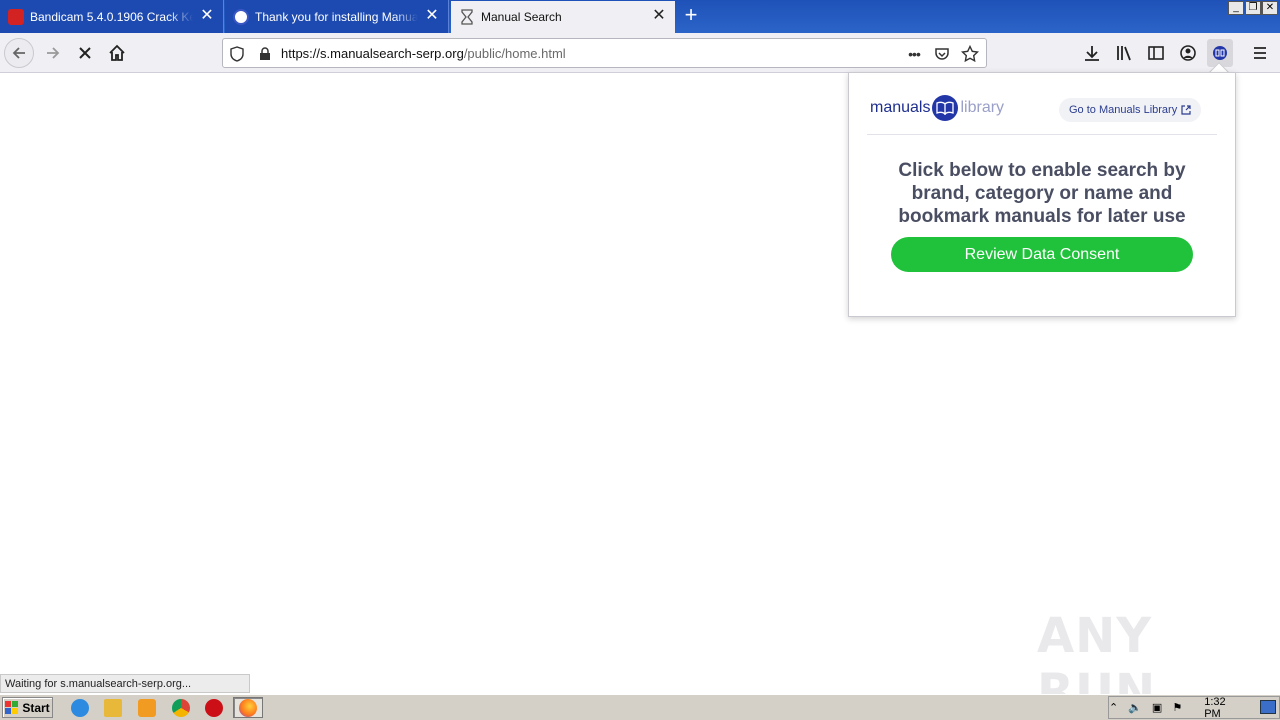 This screenshot has width=1280, height=720. What do you see at coordinates (1186, 110) in the screenshot?
I see `external-link-icon` at bounding box center [1186, 110].